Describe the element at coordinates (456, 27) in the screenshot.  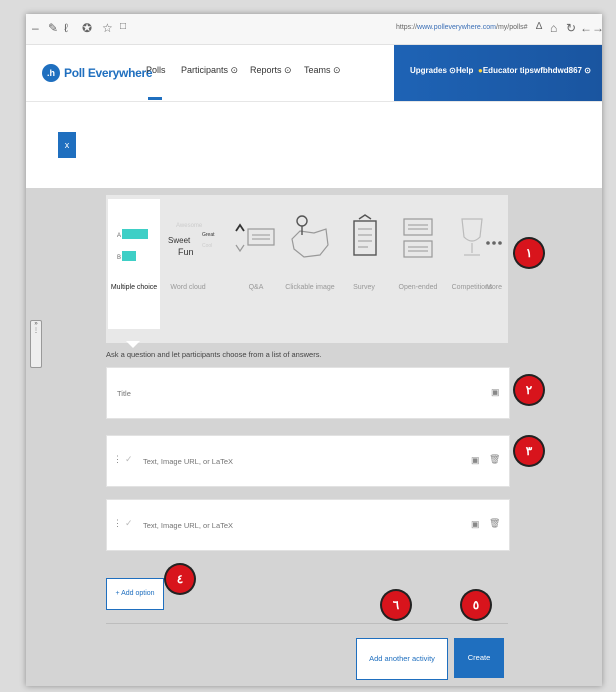
I see `url-domain: www.polleverywhere.com` at that location.